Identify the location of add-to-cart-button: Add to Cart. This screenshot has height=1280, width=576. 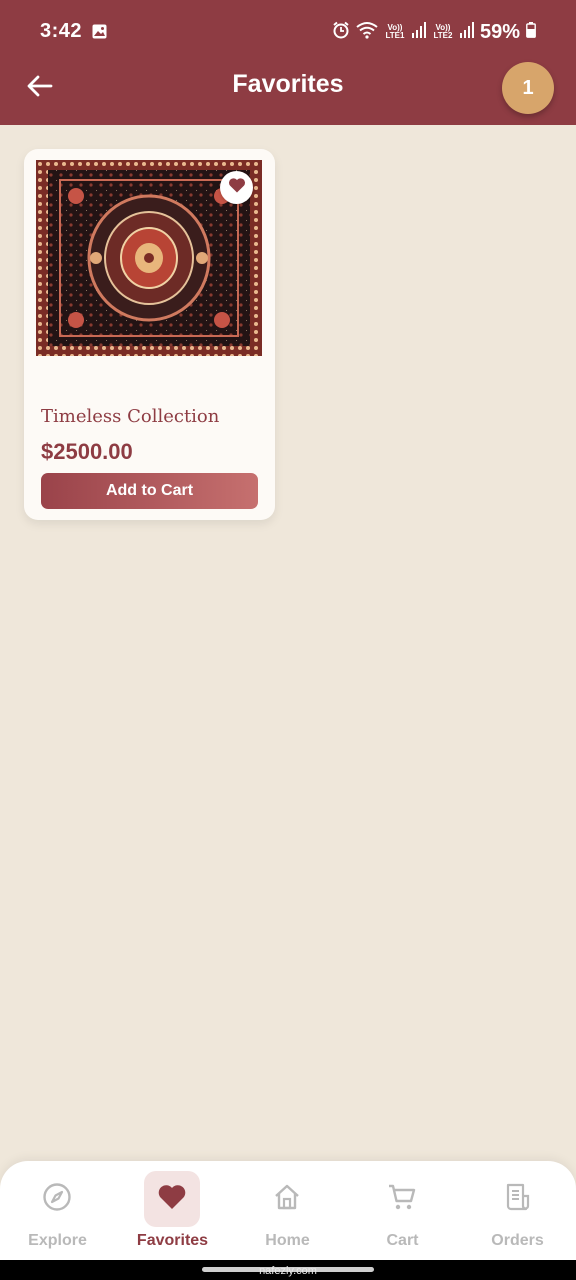
(149, 491).